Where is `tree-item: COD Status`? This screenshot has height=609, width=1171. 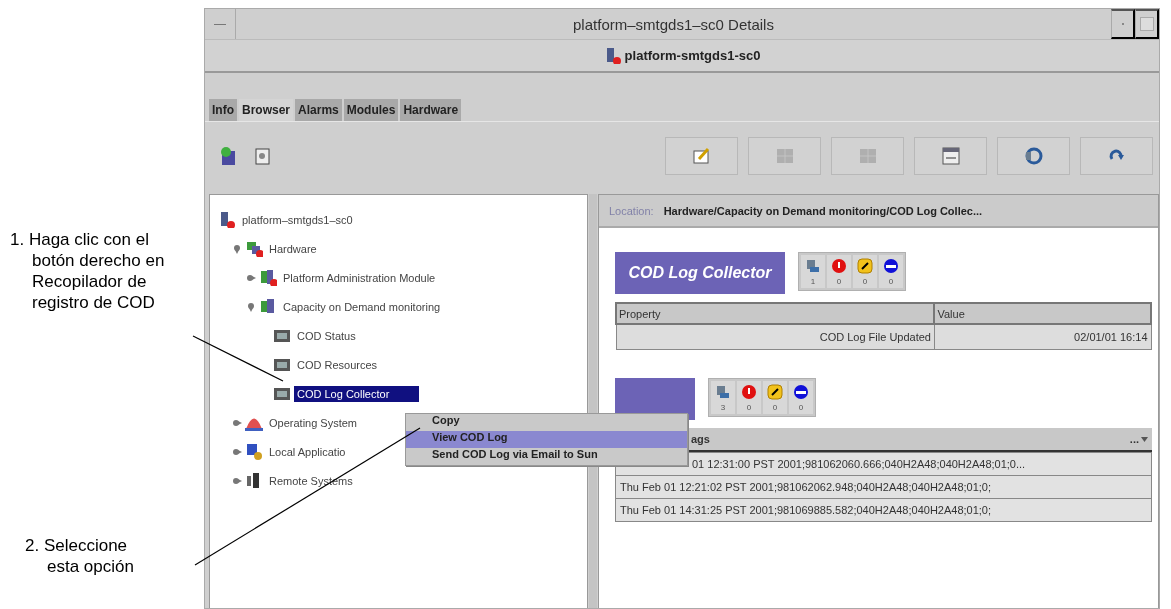 tree-item: COD Status is located at coordinates (326, 335).